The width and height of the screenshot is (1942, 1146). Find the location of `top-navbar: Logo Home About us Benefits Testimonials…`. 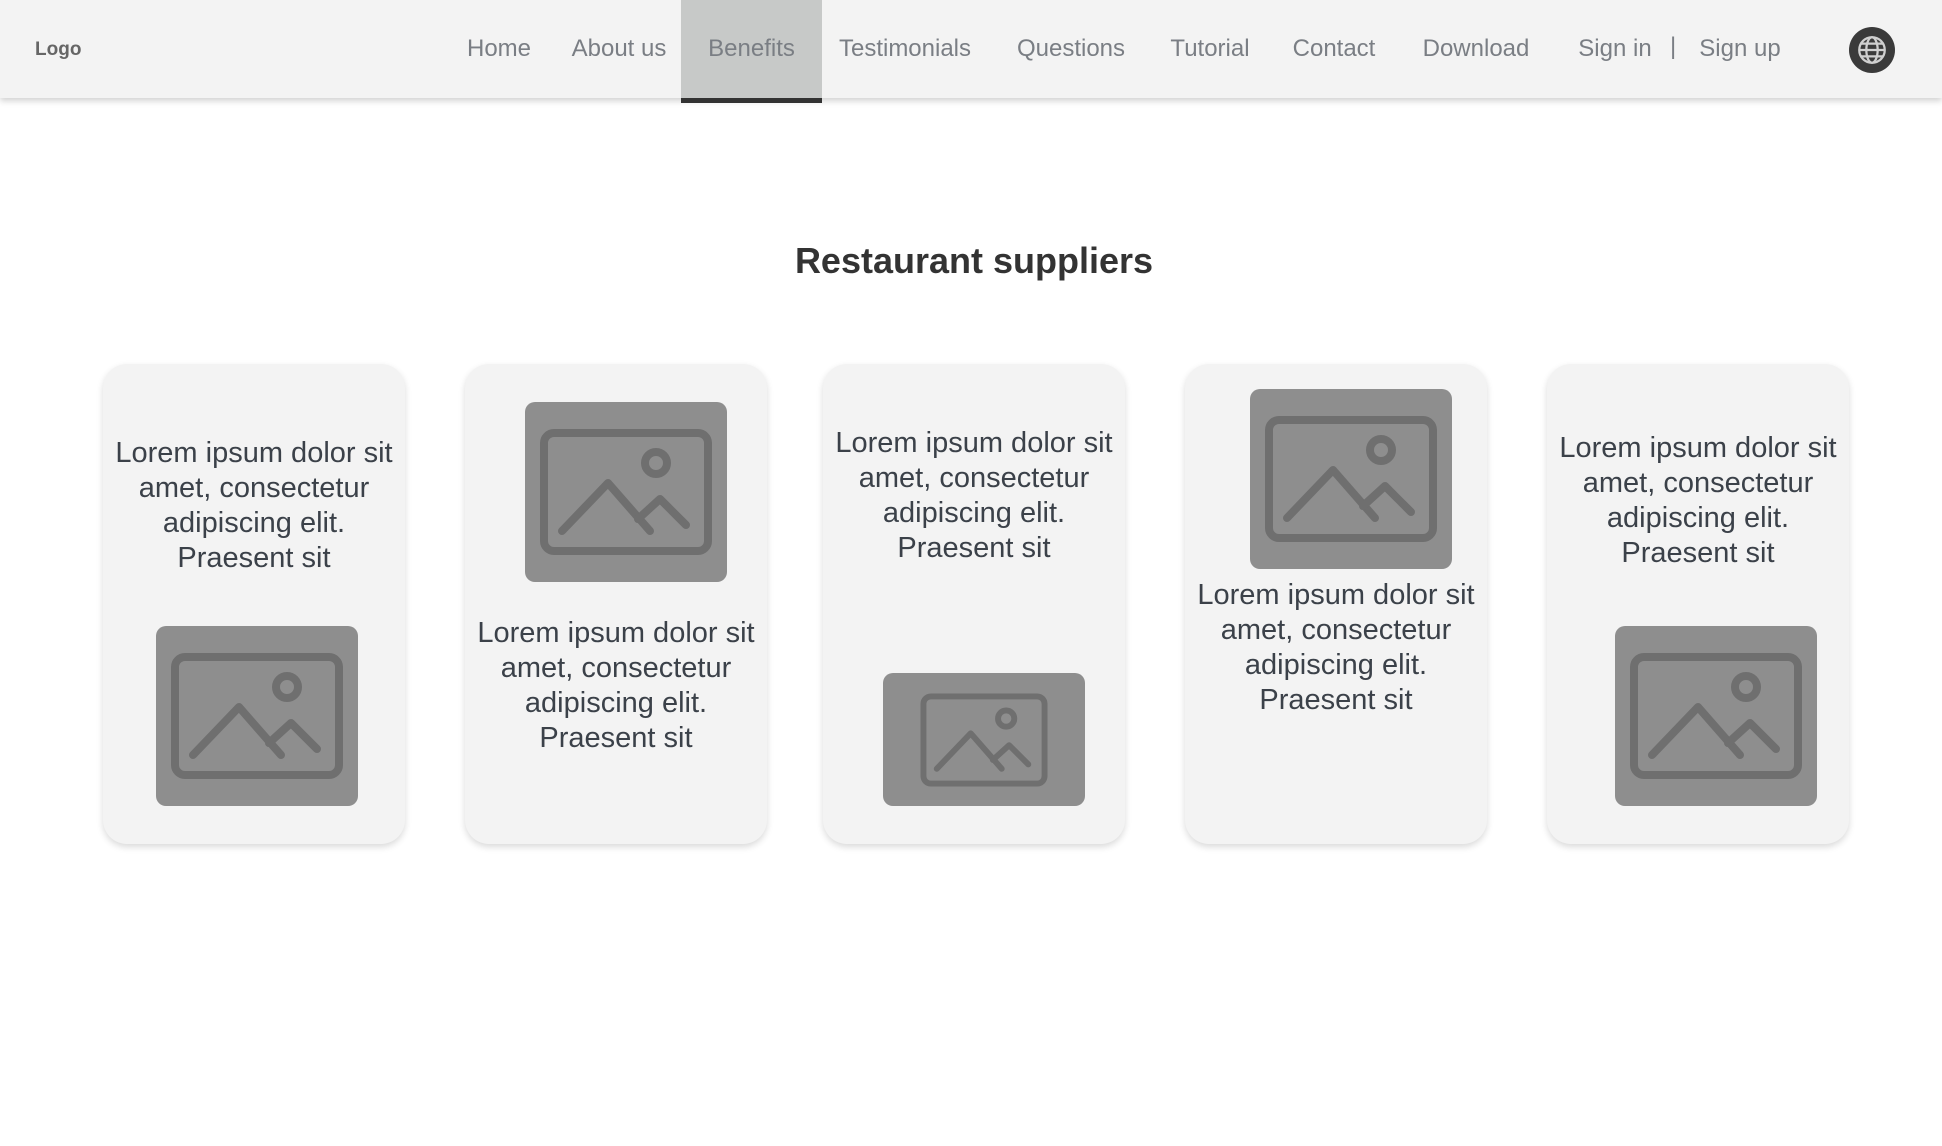

top-navbar: Logo Home About us Benefits Testimonials… is located at coordinates (971, 51).